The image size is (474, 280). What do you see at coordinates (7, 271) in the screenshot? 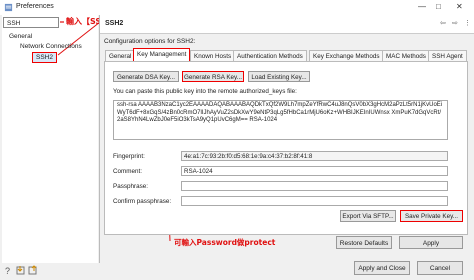
I see `help-icon: ?` at bounding box center [7, 271].